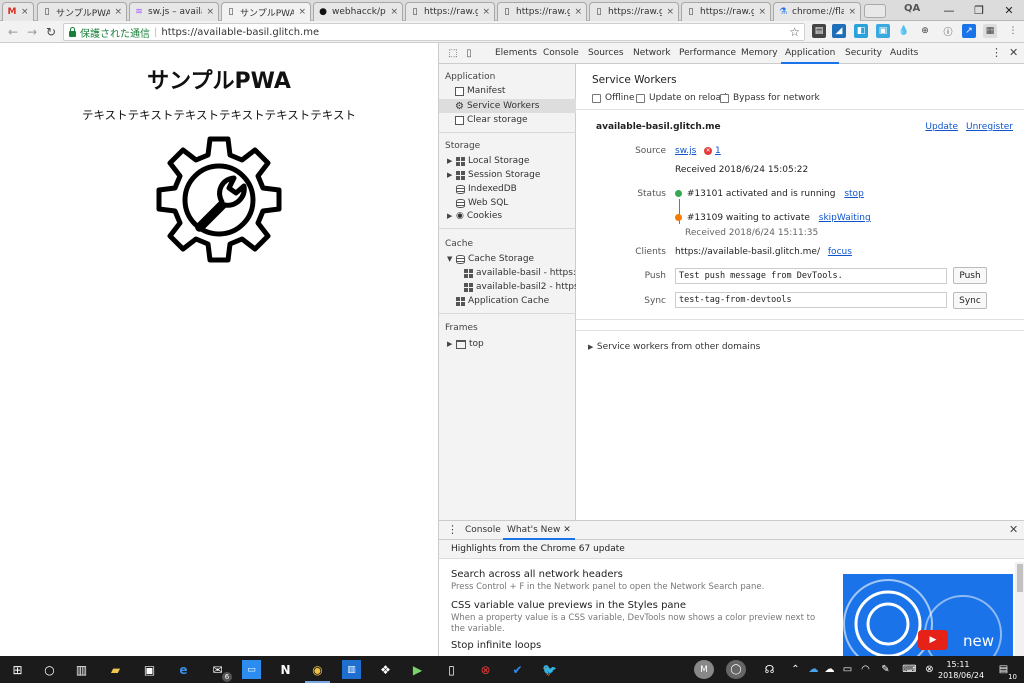  Describe the element at coordinates (507, 106) in the screenshot. I see `sidebar-item-service-workers: ⚙ Service Workers` at that location.